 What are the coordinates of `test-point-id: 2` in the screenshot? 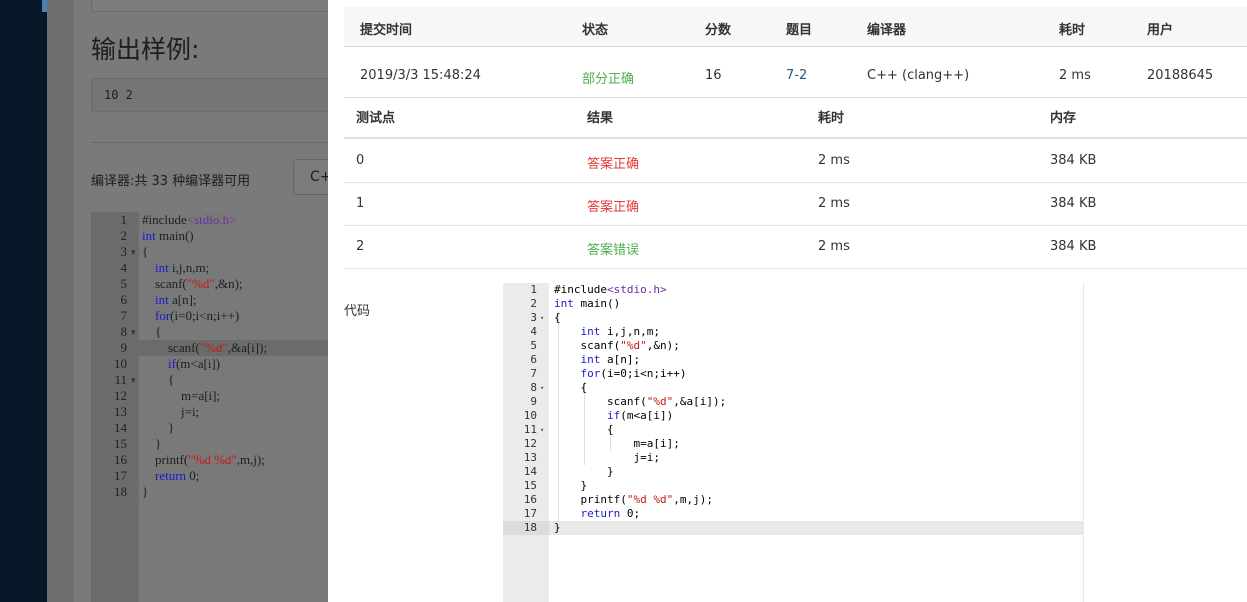 It's located at (360, 246).